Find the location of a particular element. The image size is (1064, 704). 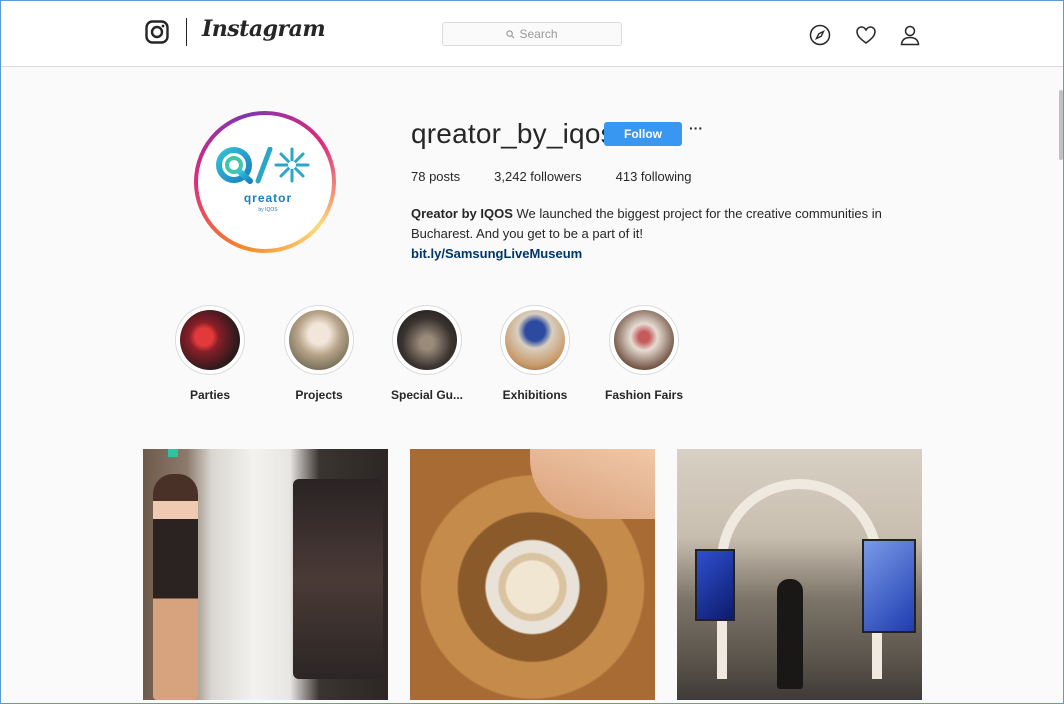

heart-activity-icon is located at coordinates (866, 35).